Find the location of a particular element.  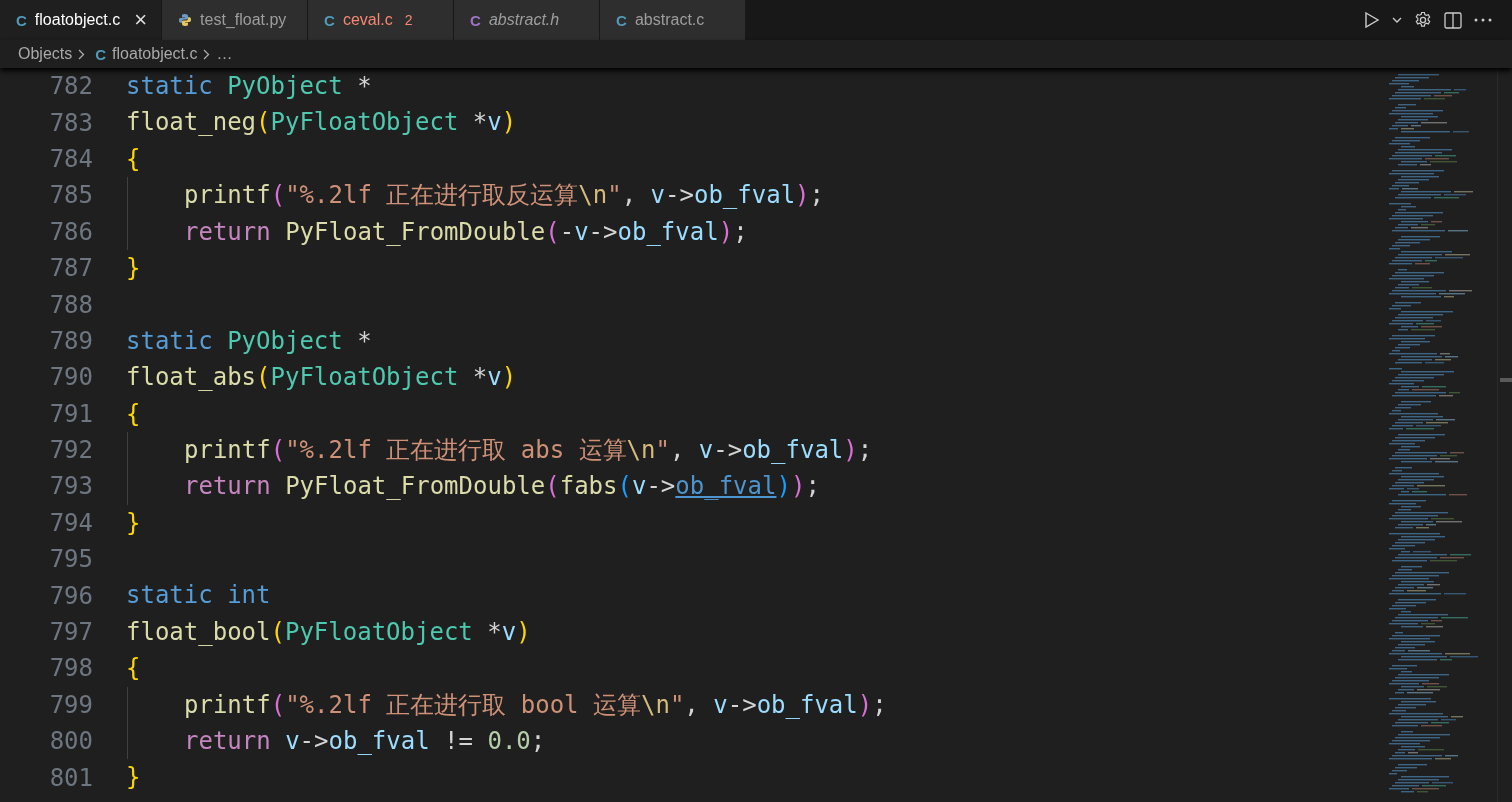

line-number: 795 is located at coordinates (70, 559).